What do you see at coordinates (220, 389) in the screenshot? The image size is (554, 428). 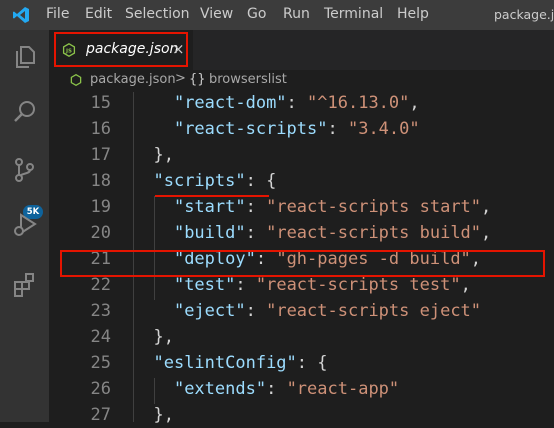 I see `json-key: "extends"` at bounding box center [220, 389].